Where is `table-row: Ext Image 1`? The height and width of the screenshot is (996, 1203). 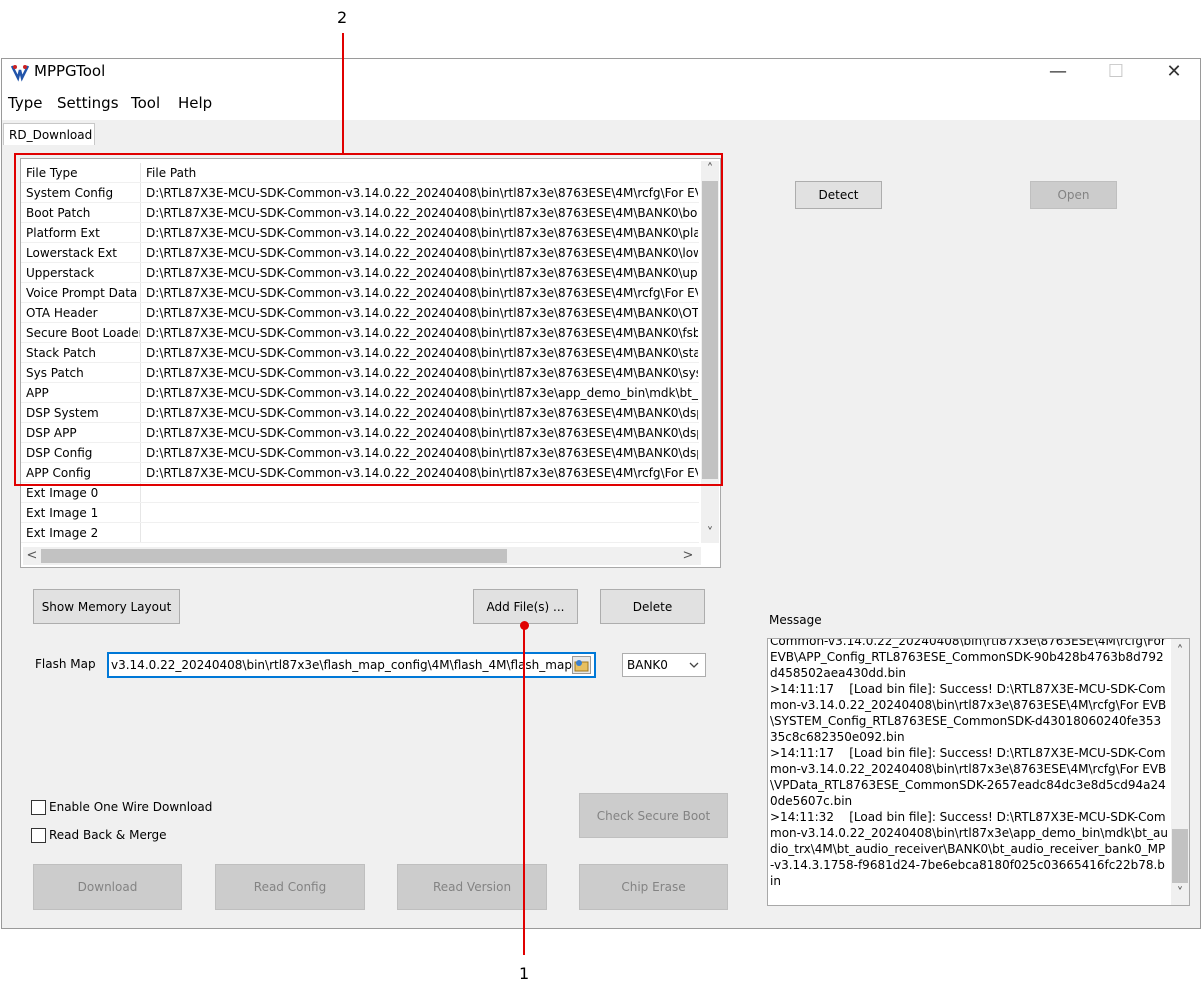
table-row: Ext Image 1 is located at coordinates (360, 513).